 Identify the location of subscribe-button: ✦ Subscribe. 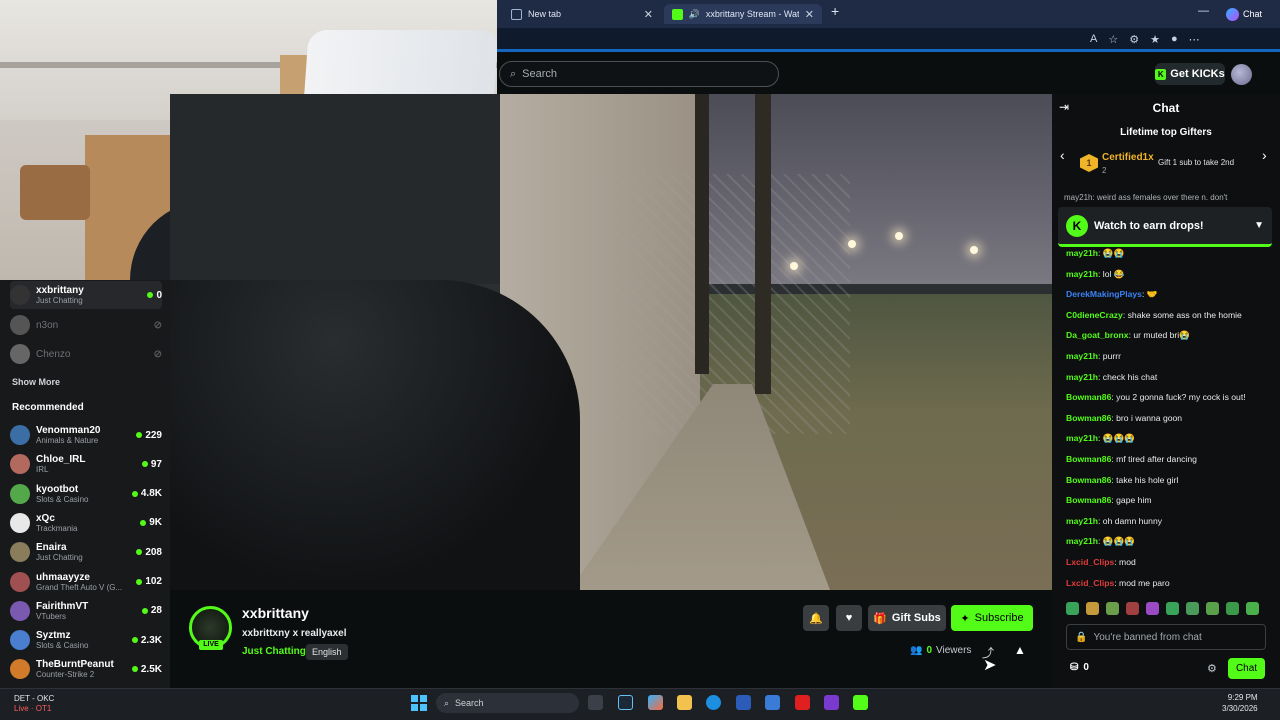
(992, 618).